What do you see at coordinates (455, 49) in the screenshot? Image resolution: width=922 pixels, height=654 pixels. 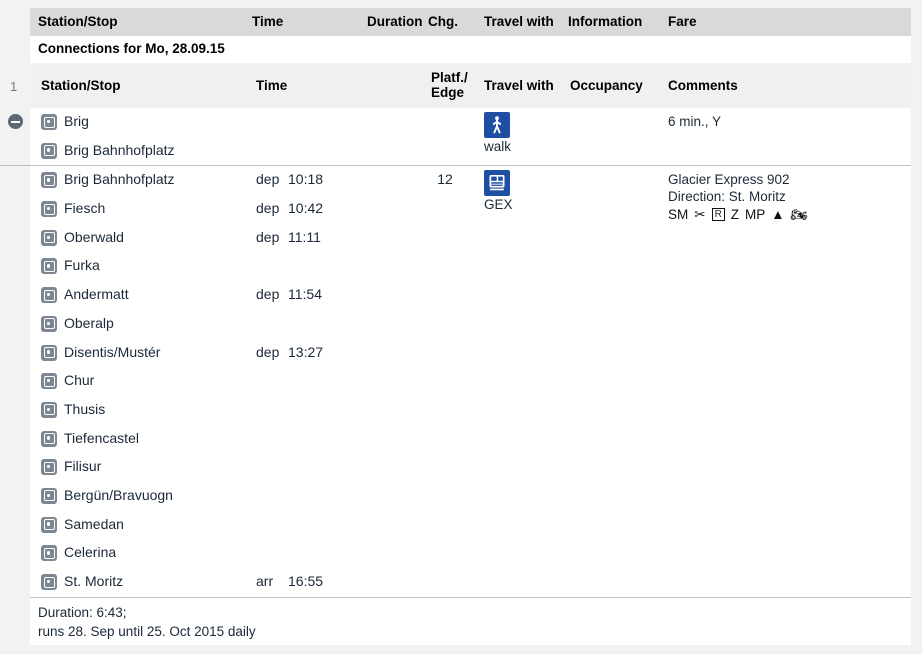 I see `connections-date-row: Connections for Mo, 28.09.15` at bounding box center [455, 49].